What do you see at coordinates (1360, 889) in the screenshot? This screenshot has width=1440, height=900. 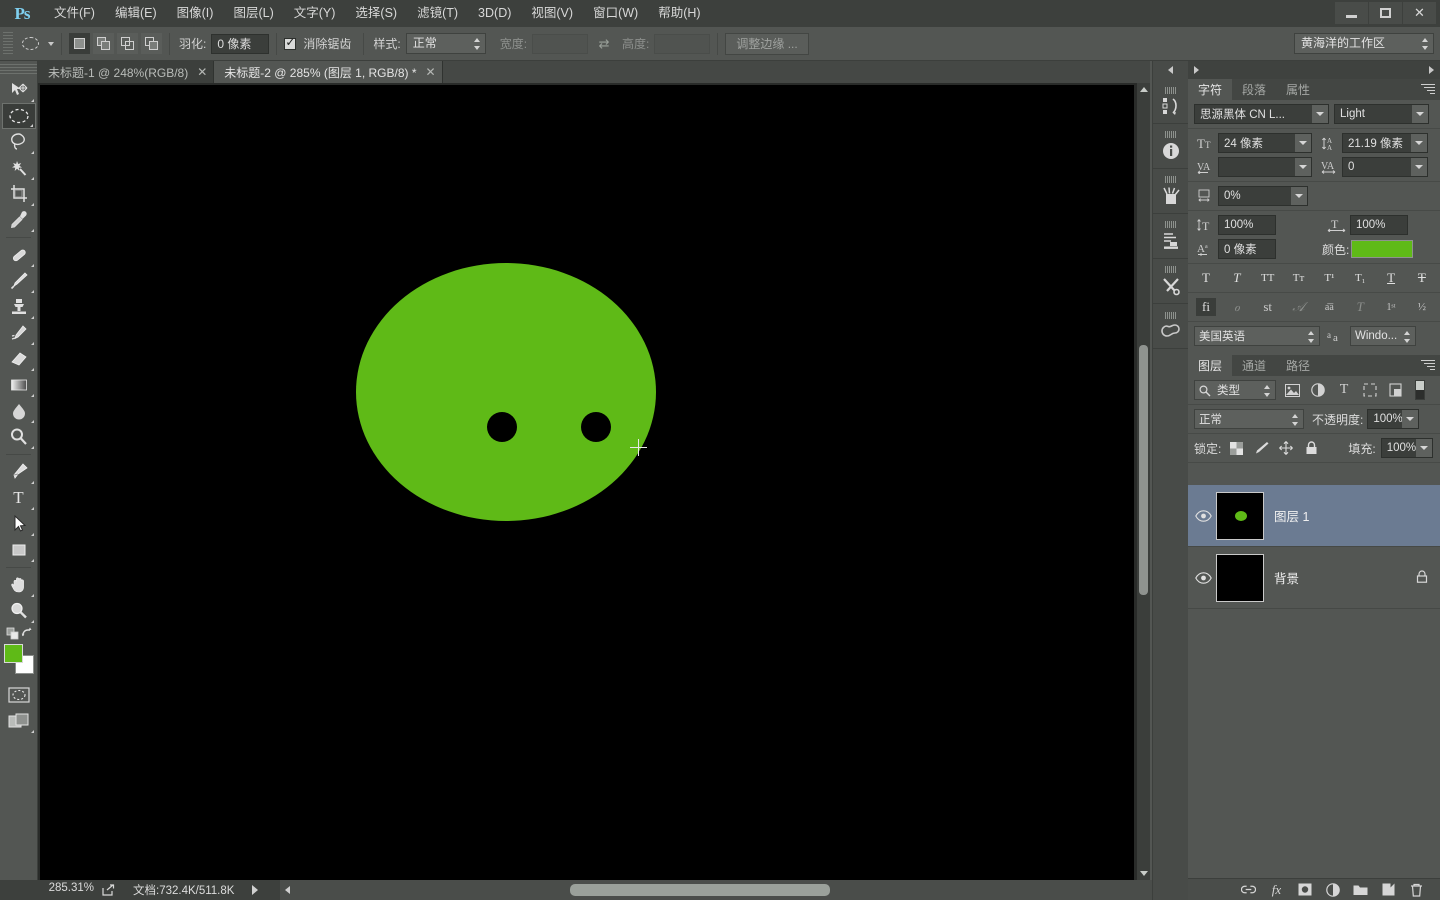 I see `new-group-icon` at bounding box center [1360, 889].